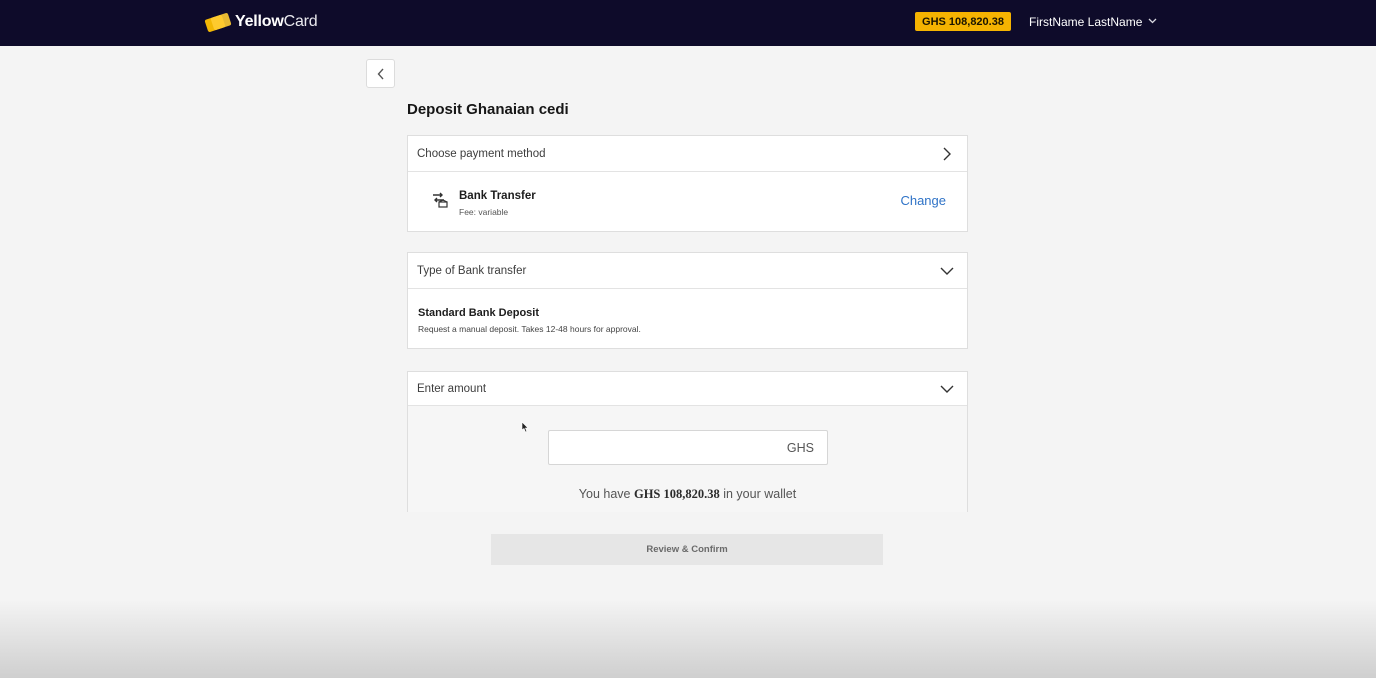 The width and height of the screenshot is (1376, 678). Describe the element at coordinates (676, 494) in the screenshot. I see `wallet-note-amount: GHS 108,820.38` at that location.